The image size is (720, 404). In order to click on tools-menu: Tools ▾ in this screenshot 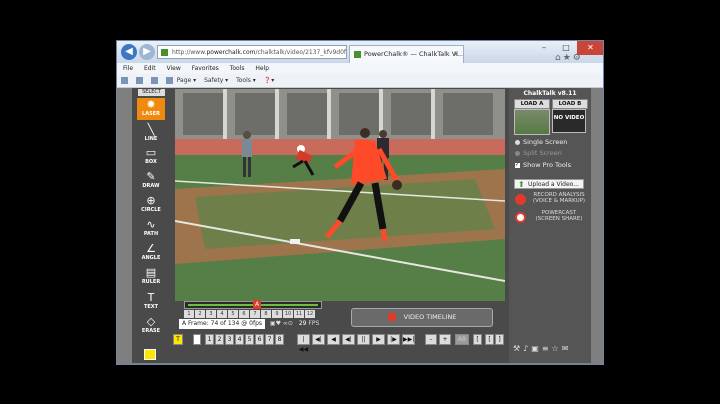, I will do `click(246, 80)`.